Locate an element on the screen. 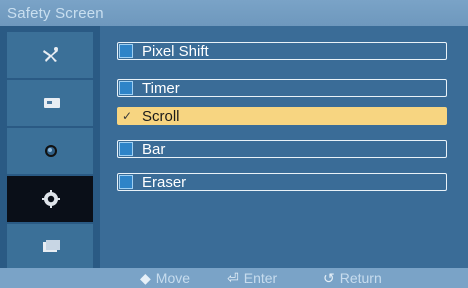  menu-item-label: Bar is located at coordinates (154, 149).